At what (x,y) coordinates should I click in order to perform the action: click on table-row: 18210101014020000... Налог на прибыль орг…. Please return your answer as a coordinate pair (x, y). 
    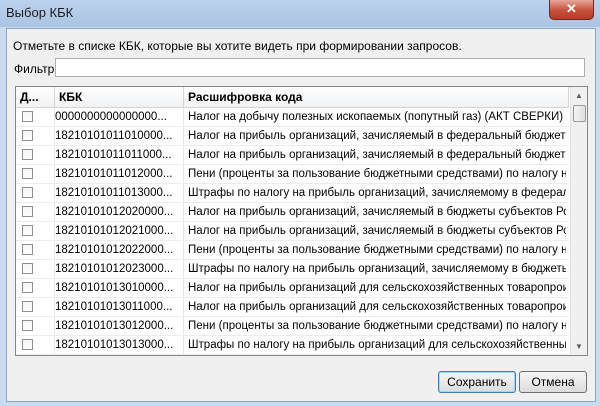
    Looking at the image, I should click on (292, 355).